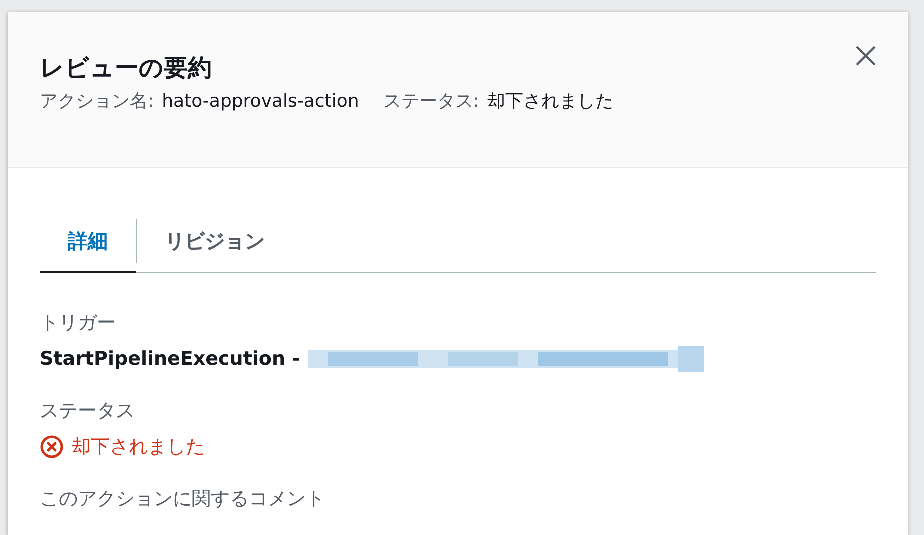 This screenshot has width=924, height=535. I want to click on action-label: アクション名:, so click(97, 102).